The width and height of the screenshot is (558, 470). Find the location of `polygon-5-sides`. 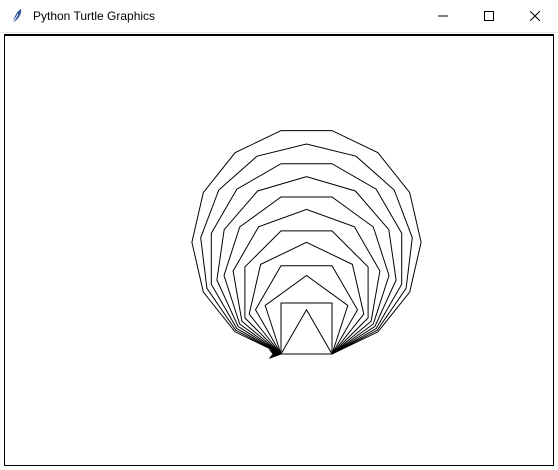

polygon-5-sides is located at coordinates (306, 314).